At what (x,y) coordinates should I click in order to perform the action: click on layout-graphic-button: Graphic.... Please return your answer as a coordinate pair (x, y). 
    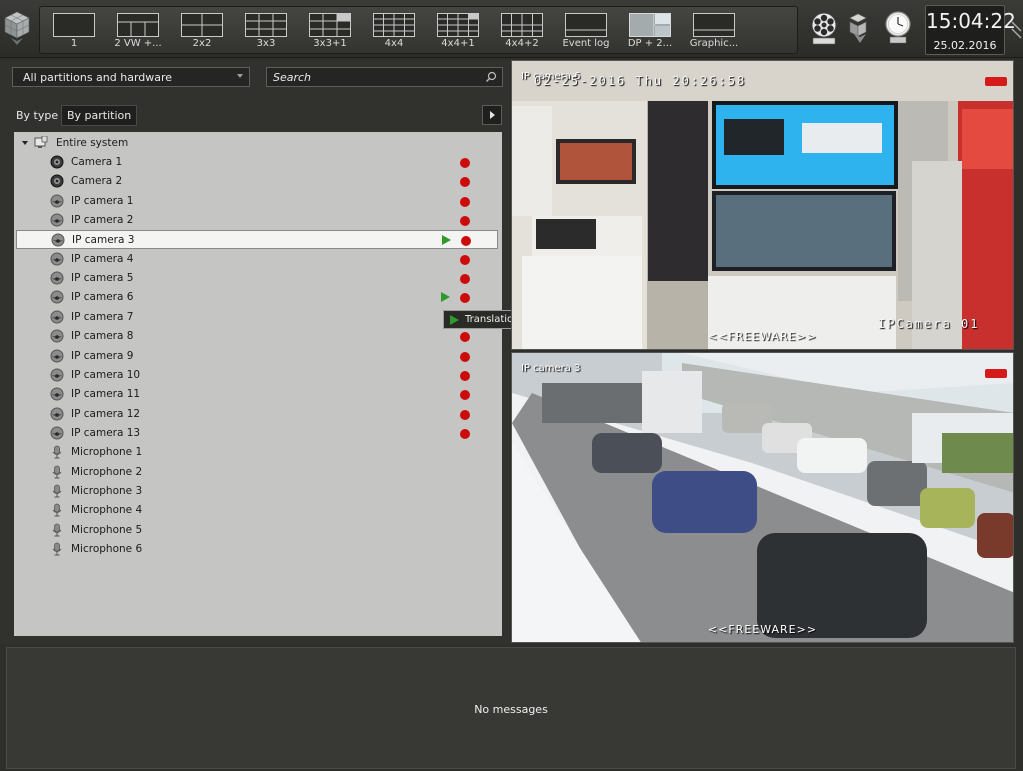
    Looking at the image, I should click on (714, 31).